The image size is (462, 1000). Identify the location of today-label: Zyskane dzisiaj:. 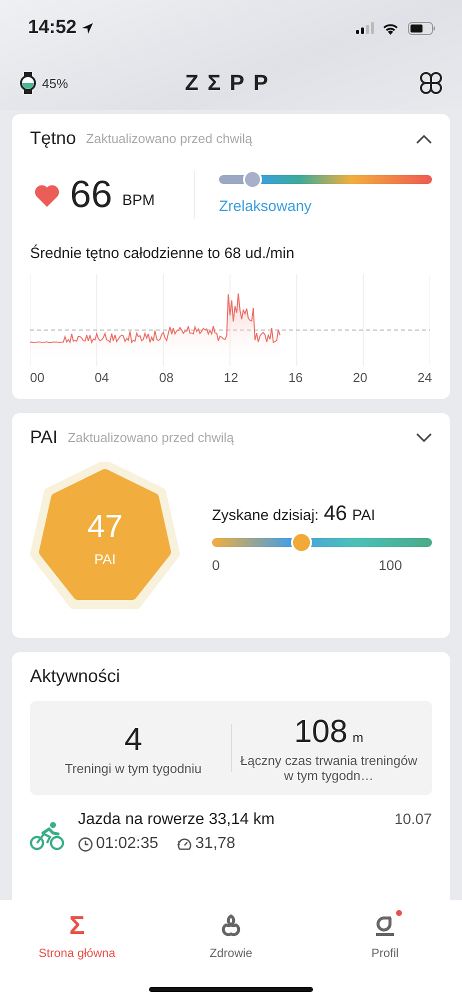
(265, 515).